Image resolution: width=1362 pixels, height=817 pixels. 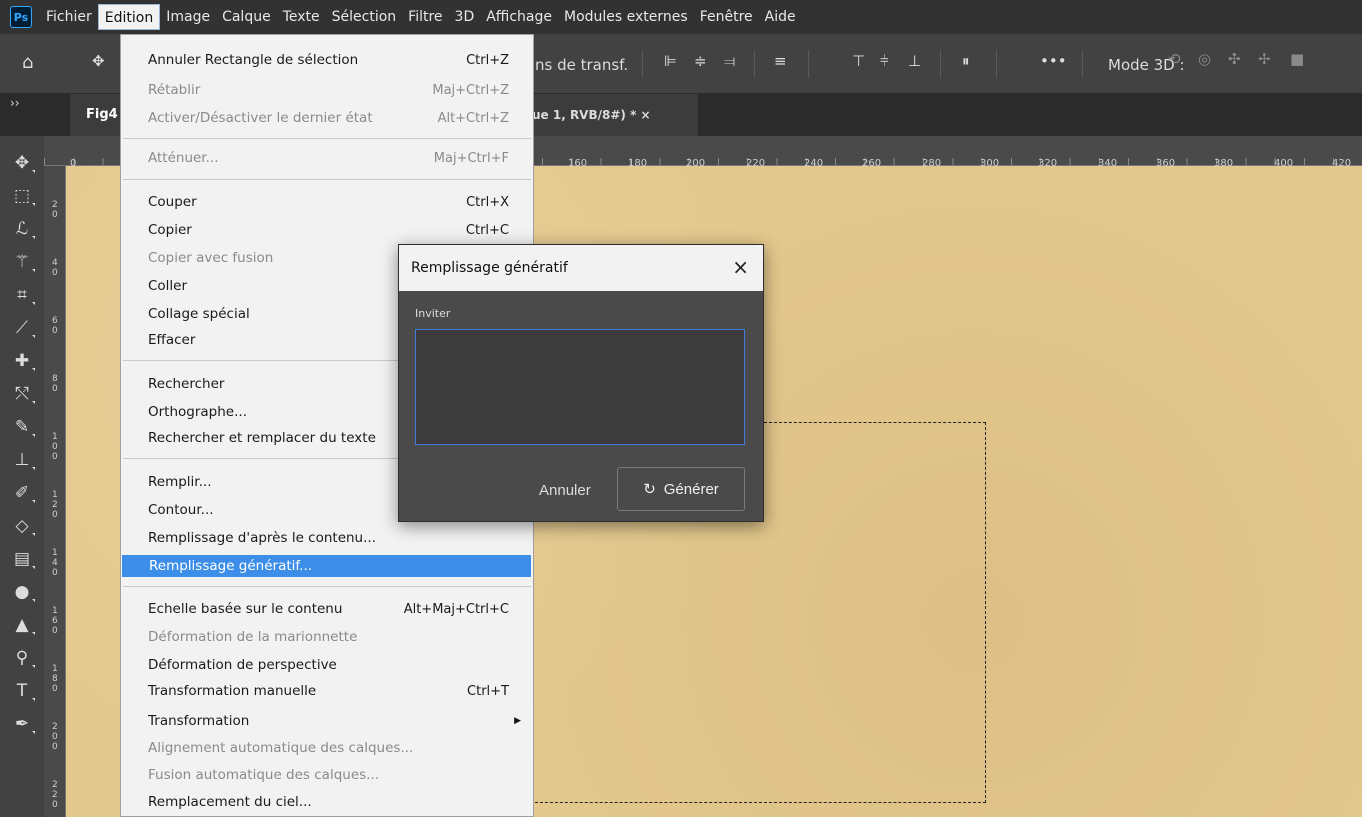 I want to click on menu-edition: Edition, so click(x=129, y=17).